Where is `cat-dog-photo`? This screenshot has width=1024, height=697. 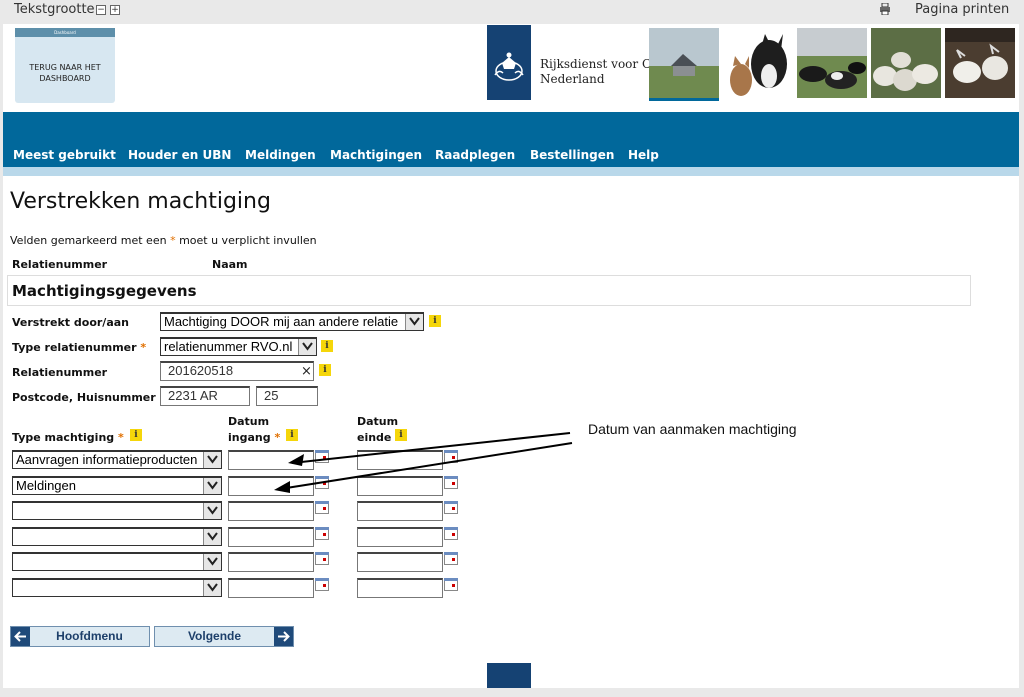
cat-dog-photo is located at coordinates (759, 63).